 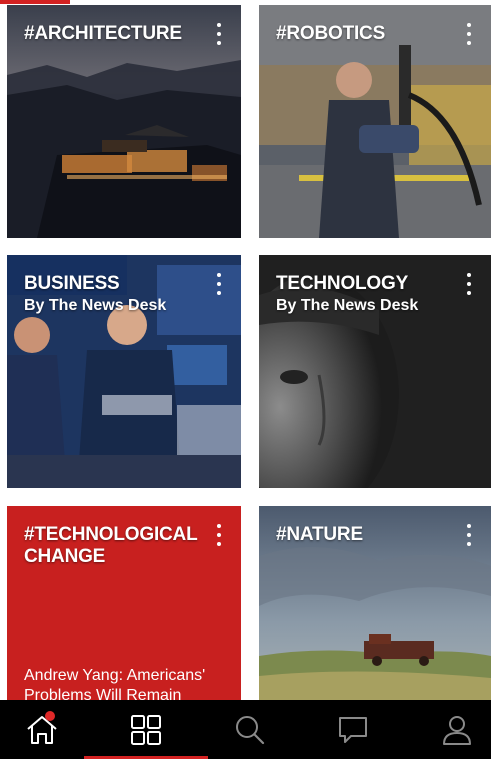 I want to click on notification-badge, so click(x=50, y=716).